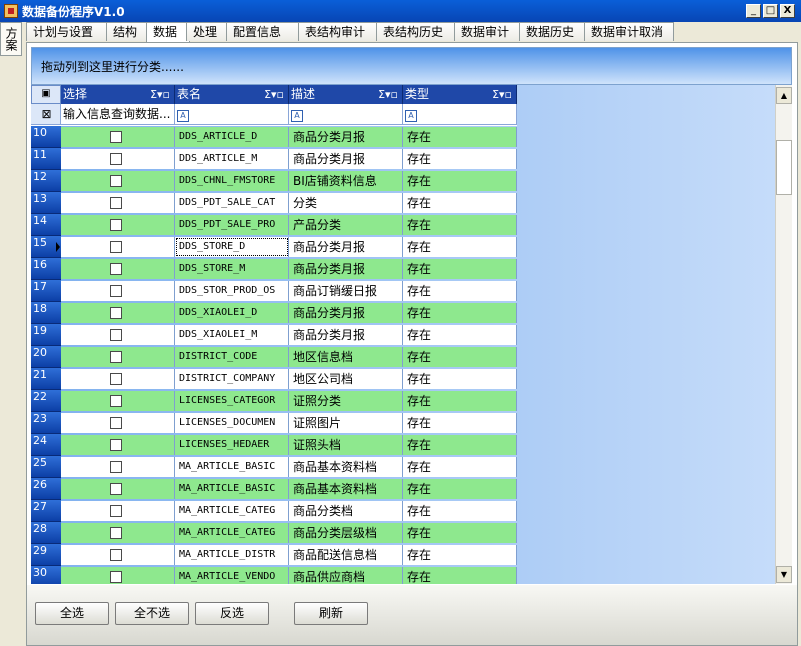 This screenshot has width=801, height=646. Describe the element at coordinates (346, 225) in the screenshot. I see `description-cell: 产品分类` at that location.